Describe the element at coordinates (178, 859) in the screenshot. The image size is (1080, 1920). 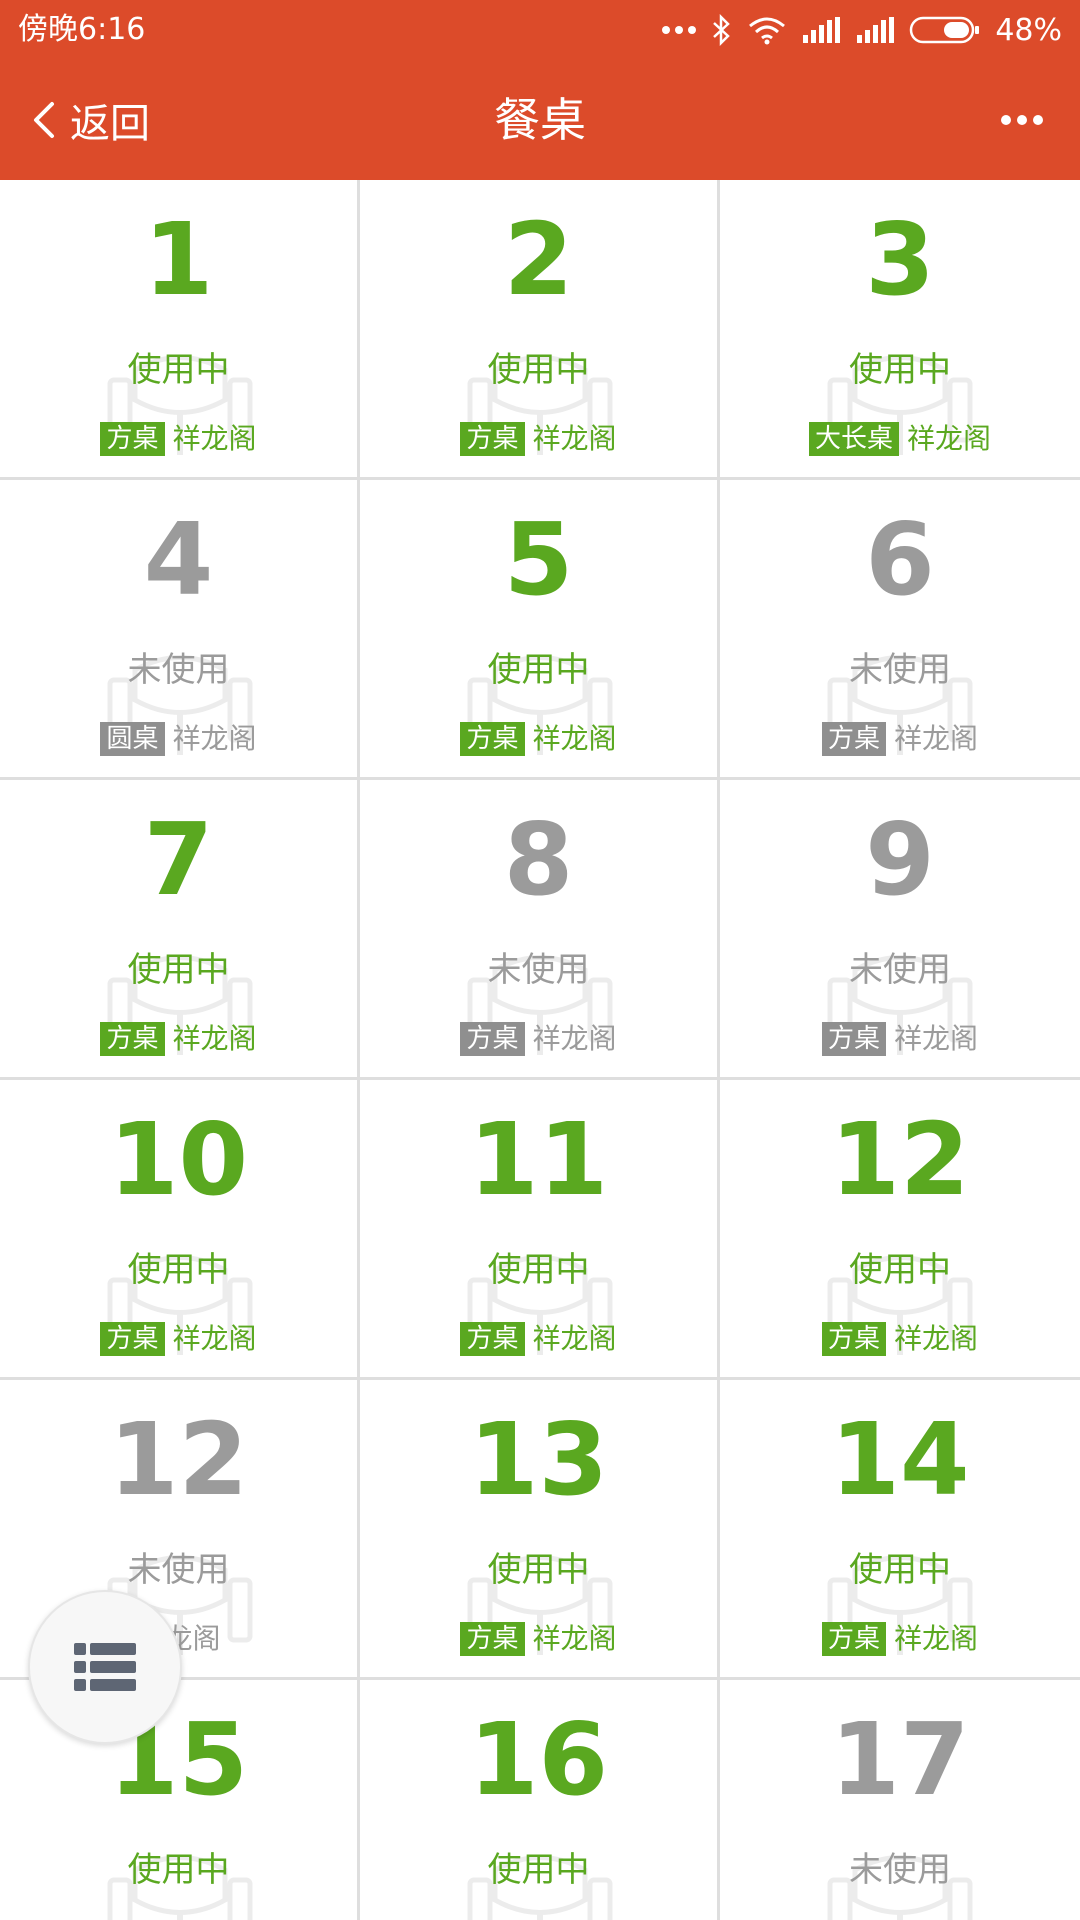
I see `table-number: 7` at that location.